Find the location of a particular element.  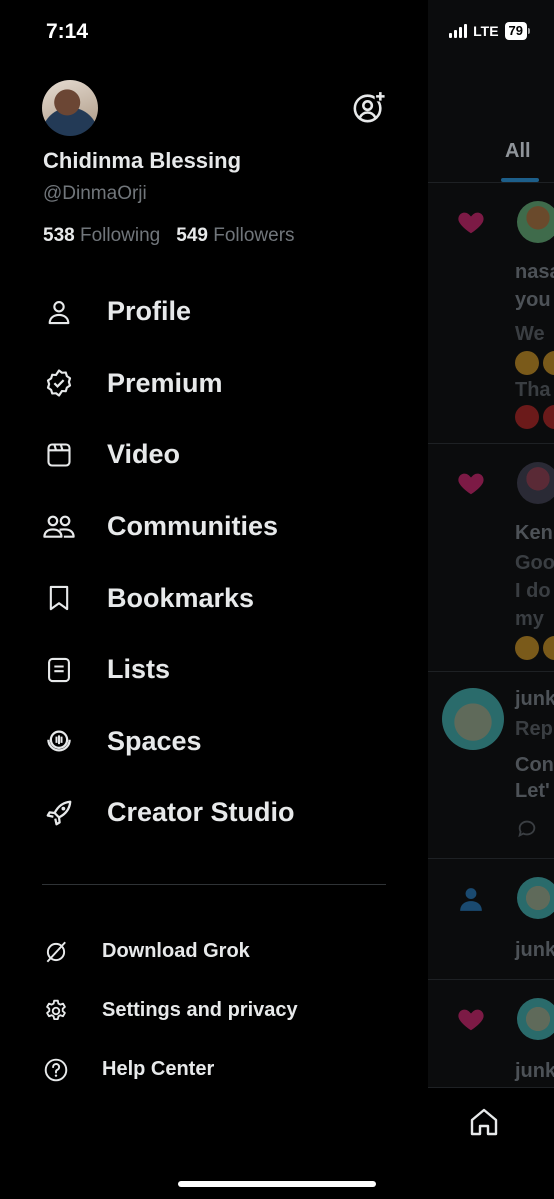

gear-icon is located at coordinates (56, 1011).